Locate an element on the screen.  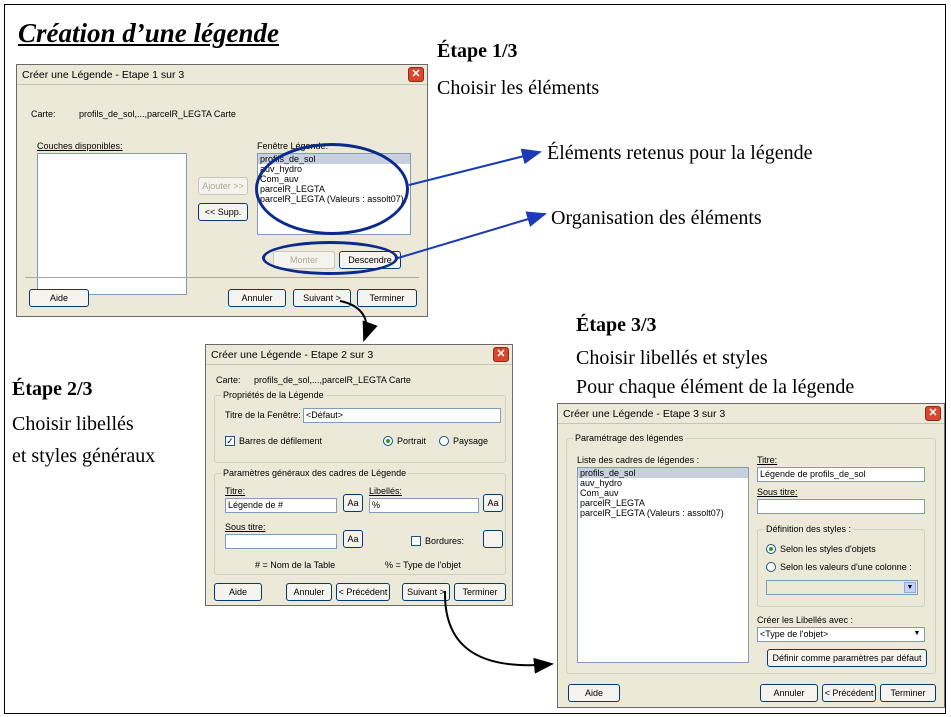
arrow-step2-to-step3 is located at coordinates (498, 632).